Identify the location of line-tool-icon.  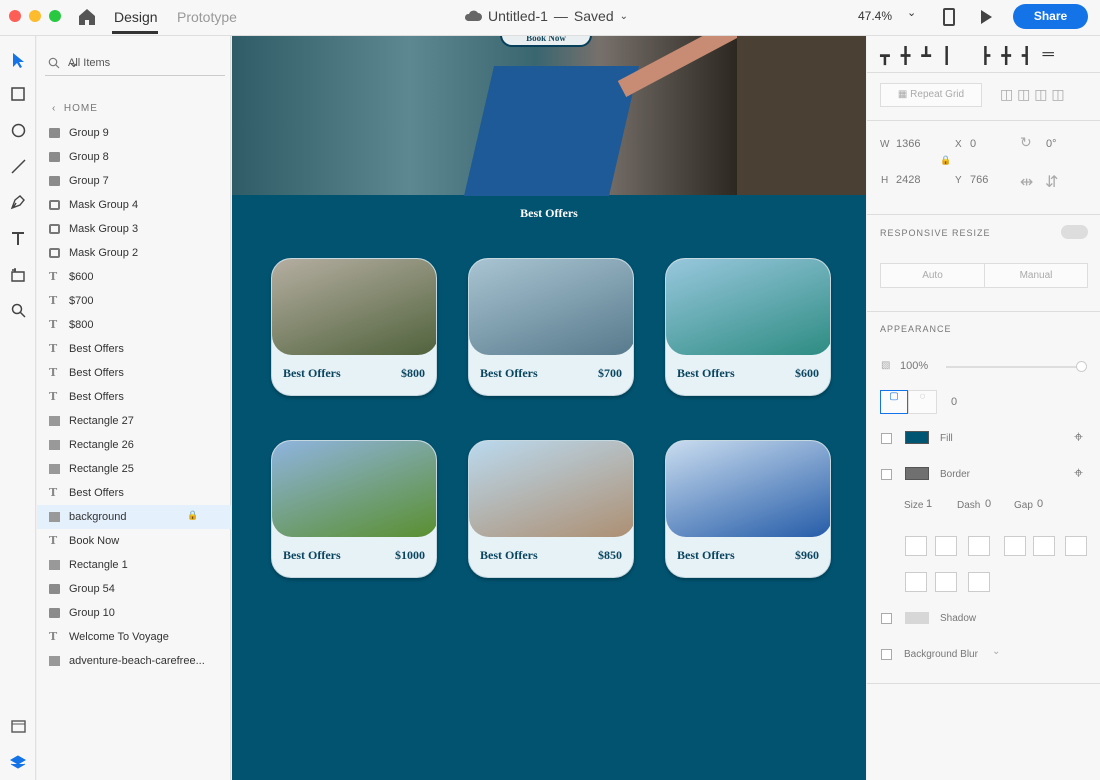
(18, 166).